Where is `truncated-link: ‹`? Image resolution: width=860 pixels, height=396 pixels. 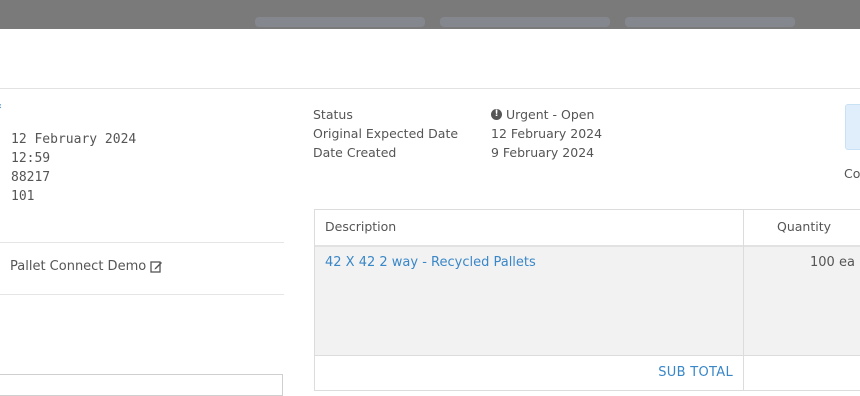 truncated-link: ‹ is located at coordinates (1, 106).